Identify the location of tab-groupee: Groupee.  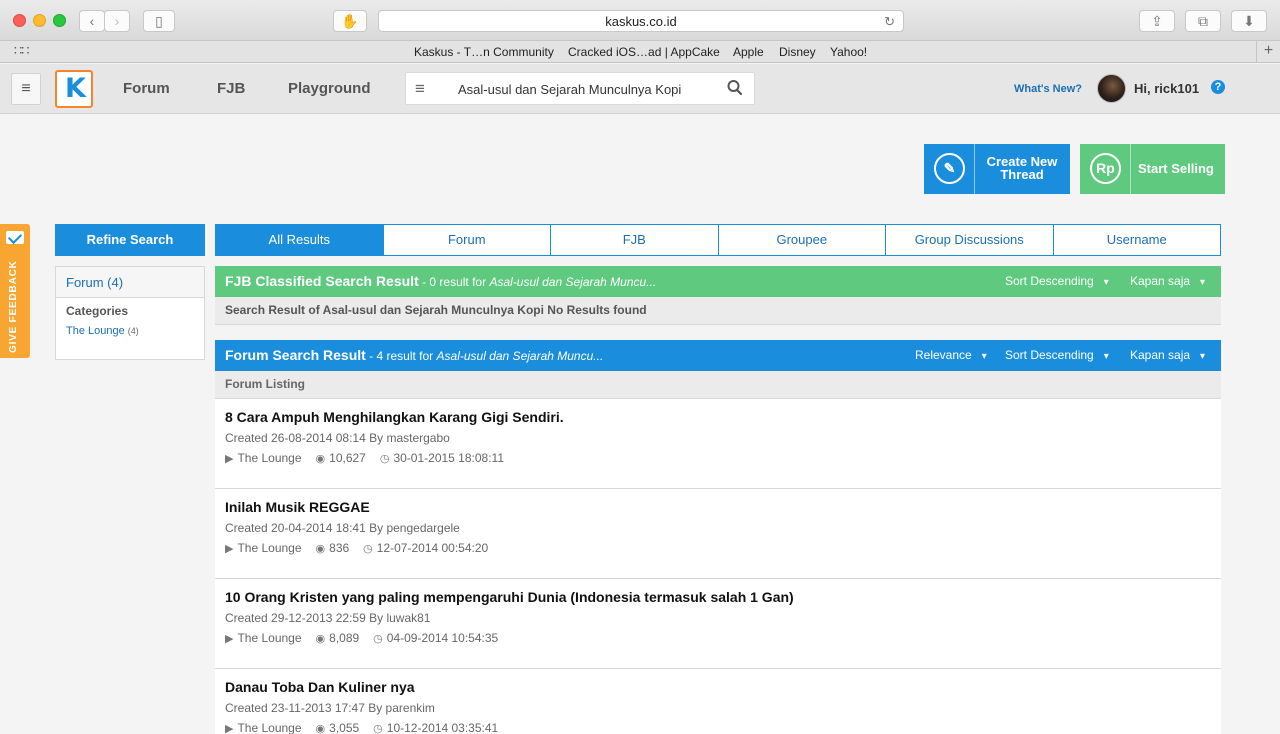
(801, 240).